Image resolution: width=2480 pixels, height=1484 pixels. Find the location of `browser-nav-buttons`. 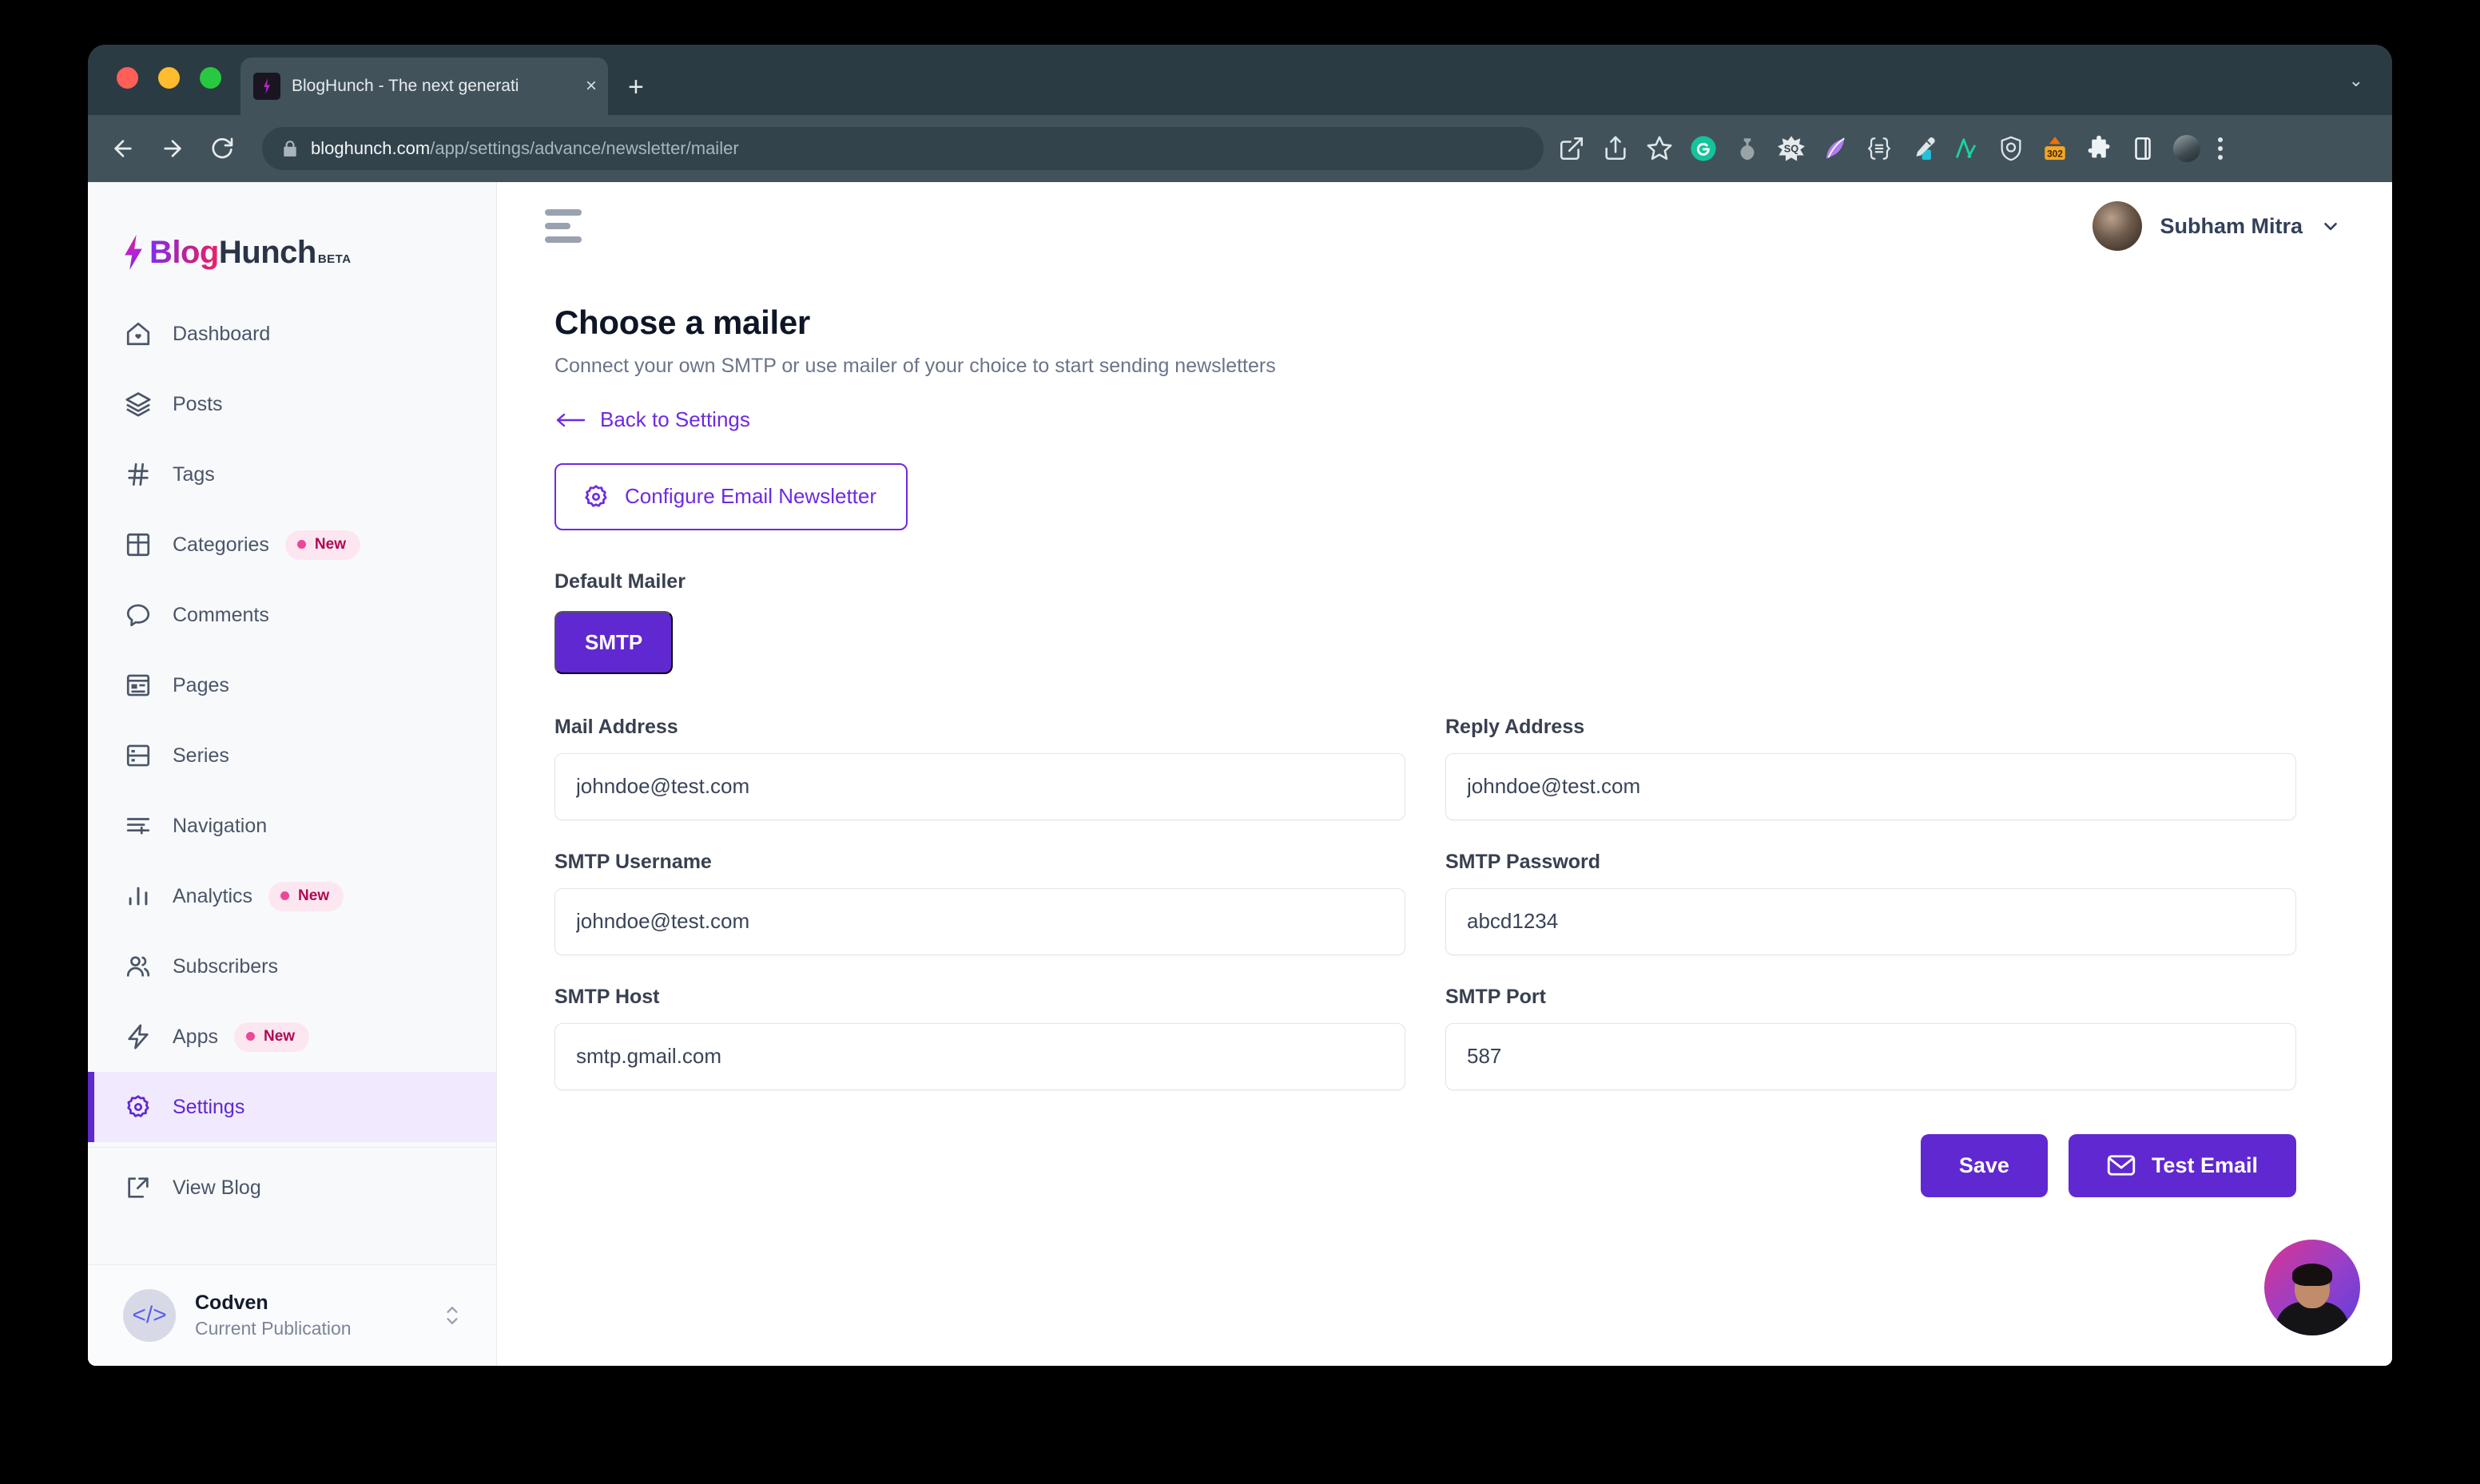

browser-nav-buttons is located at coordinates (172, 148).